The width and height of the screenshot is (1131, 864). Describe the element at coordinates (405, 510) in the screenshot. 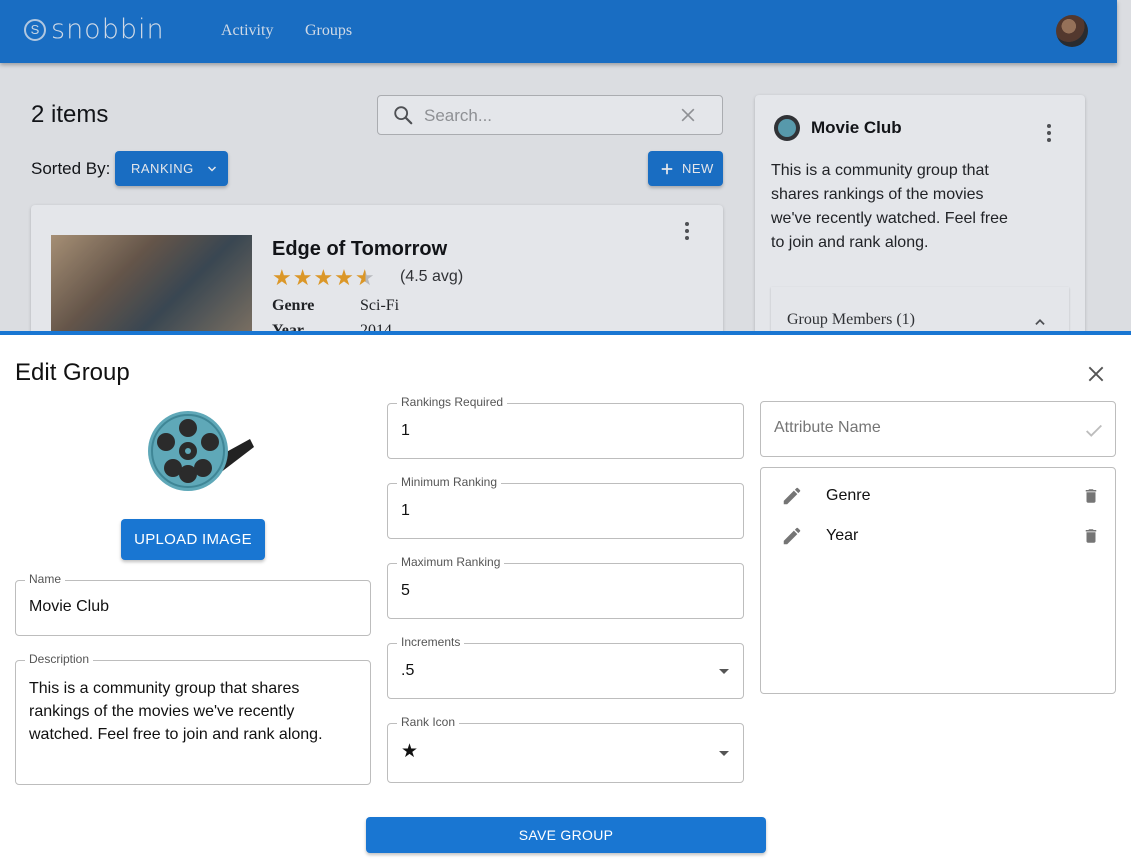

I see `minimum-ranking-value: 1` at that location.